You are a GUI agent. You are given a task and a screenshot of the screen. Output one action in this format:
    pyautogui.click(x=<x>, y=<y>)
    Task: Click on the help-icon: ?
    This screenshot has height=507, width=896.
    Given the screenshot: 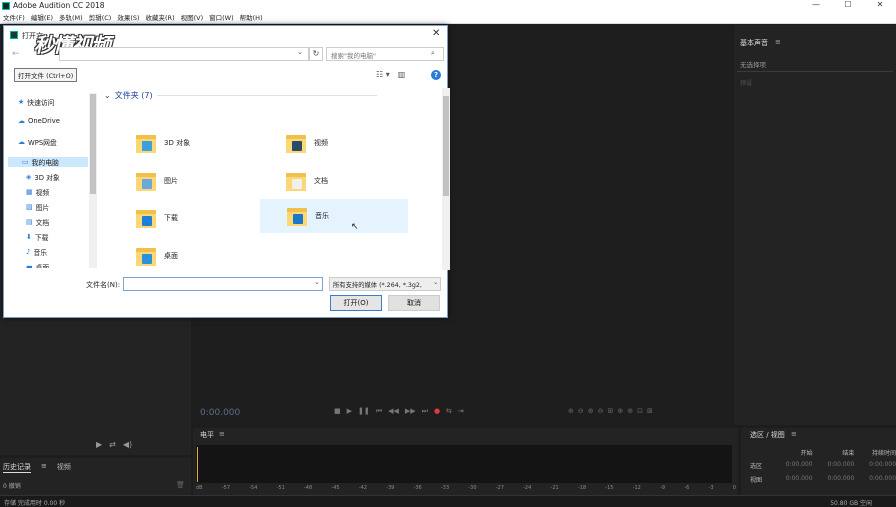 What is the action you would take?
    pyautogui.click(x=436, y=75)
    